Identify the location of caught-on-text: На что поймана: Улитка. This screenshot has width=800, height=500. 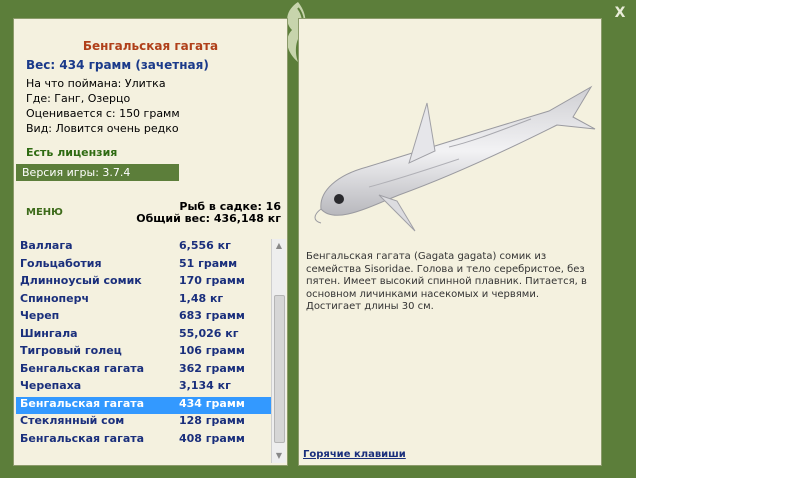
(96, 83).